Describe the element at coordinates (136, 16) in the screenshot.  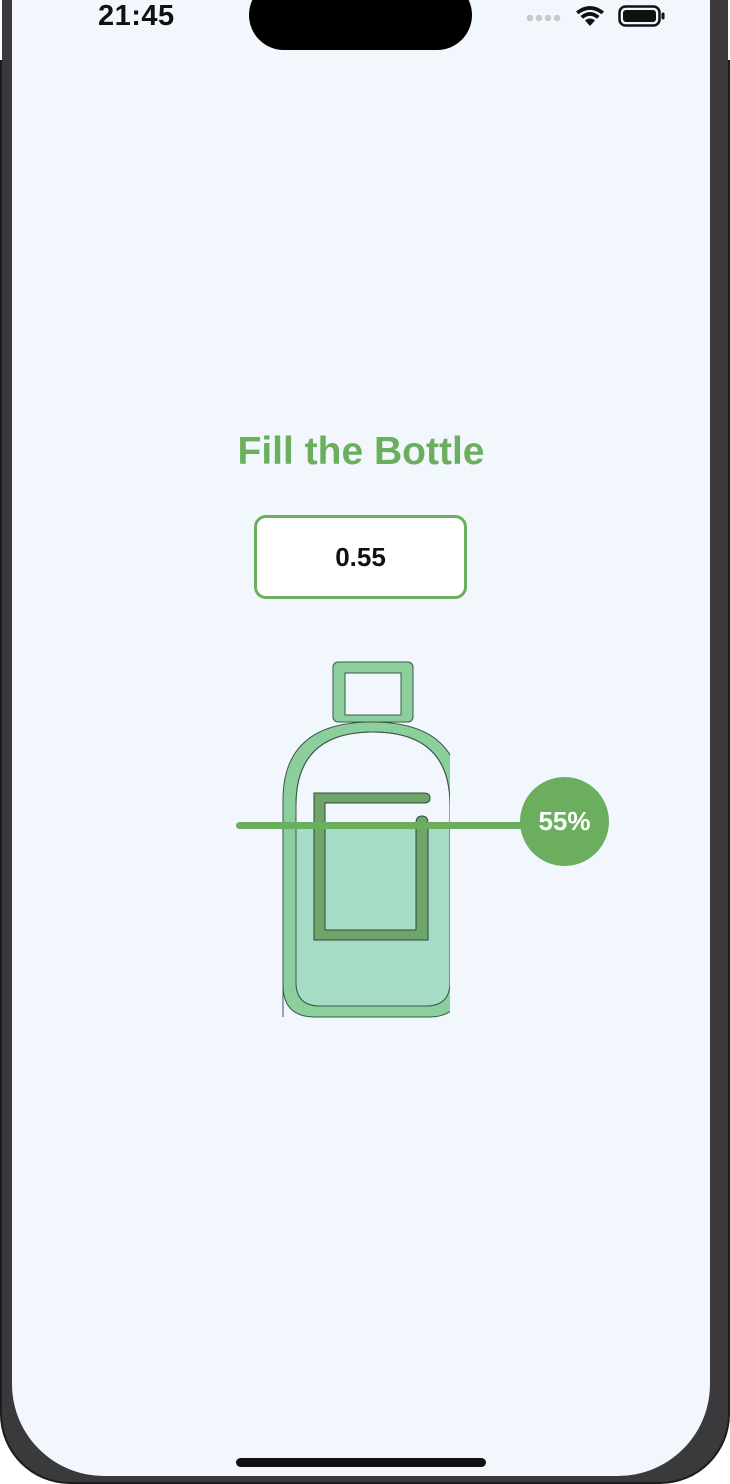
I see `status-time: 21:45` at that location.